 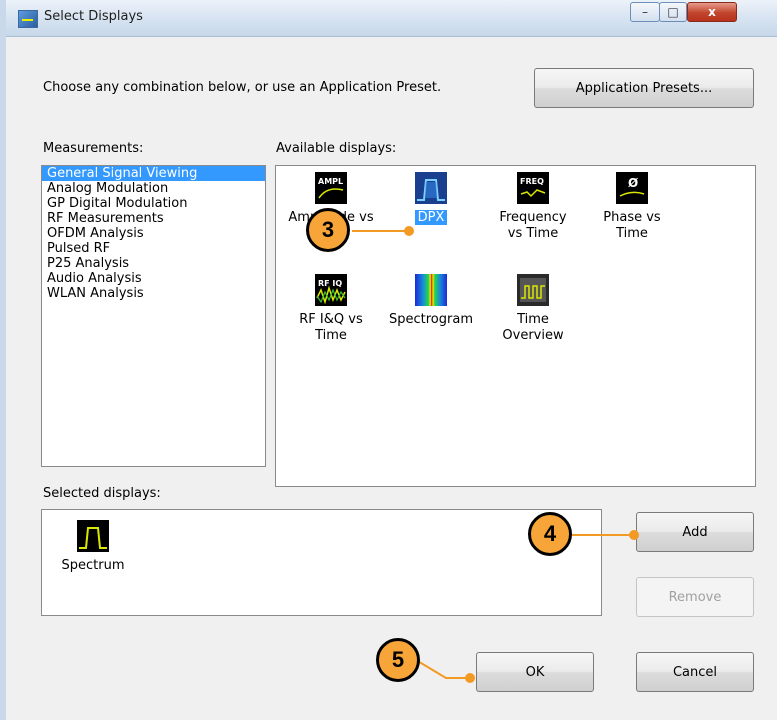 What do you see at coordinates (93, 148) in the screenshot?
I see `measurements-label: Measurements:` at bounding box center [93, 148].